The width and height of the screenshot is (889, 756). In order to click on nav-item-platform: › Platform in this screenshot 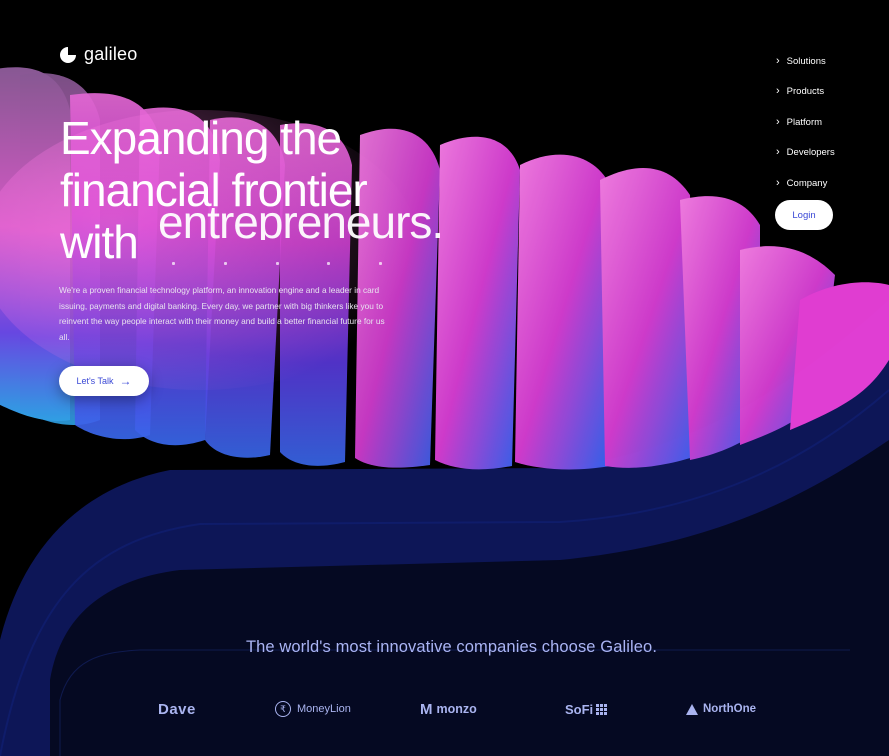, I will do `click(821, 122)`.